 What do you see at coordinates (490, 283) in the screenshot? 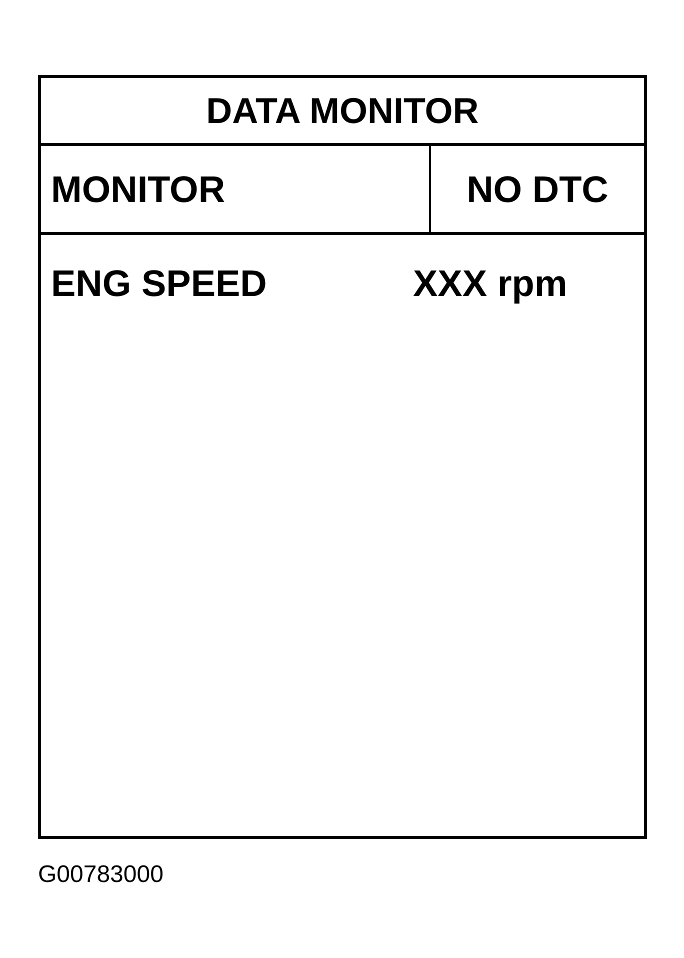
I see `parameter-value: XXX rpm` at bounding box center [490, 283].